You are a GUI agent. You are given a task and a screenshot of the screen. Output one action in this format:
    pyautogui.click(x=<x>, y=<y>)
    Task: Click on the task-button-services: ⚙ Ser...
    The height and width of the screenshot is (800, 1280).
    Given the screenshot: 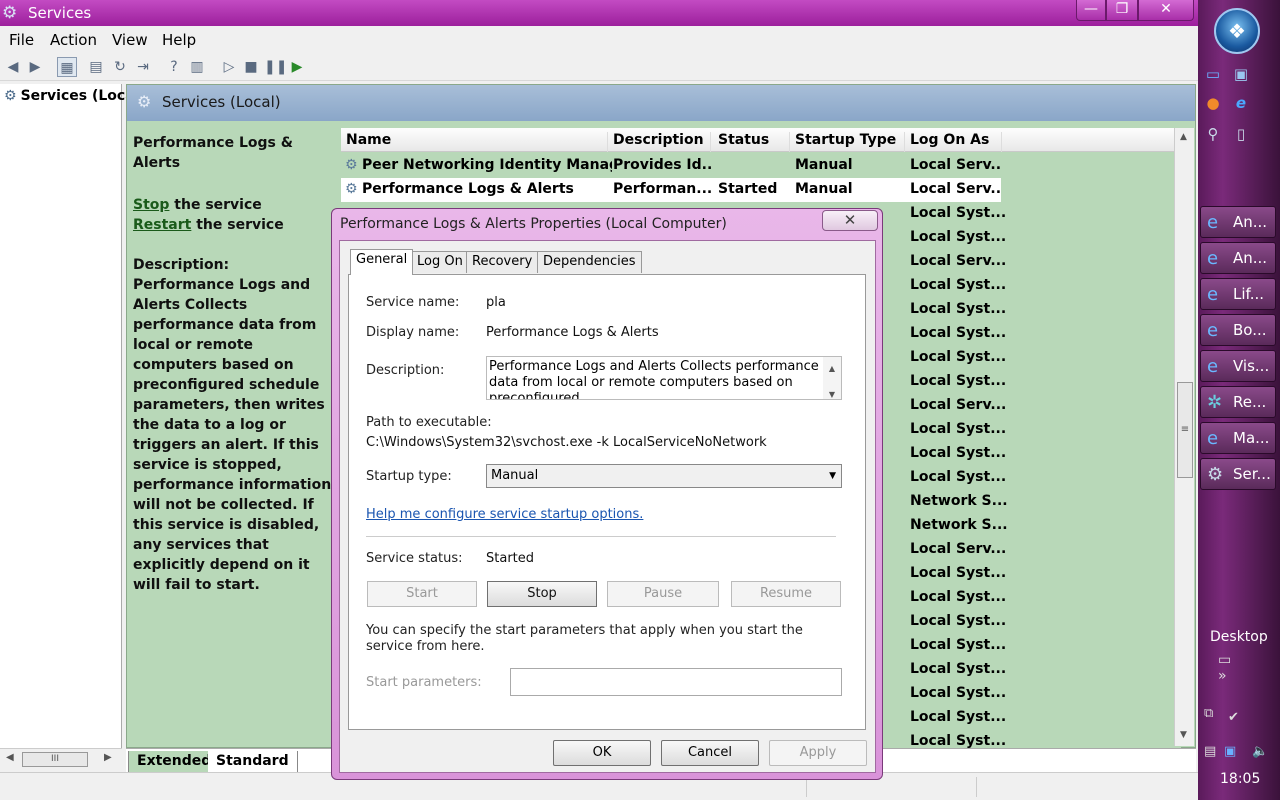 What is the action you would take?
    pyautogui.click(x=1238, y=474)
    